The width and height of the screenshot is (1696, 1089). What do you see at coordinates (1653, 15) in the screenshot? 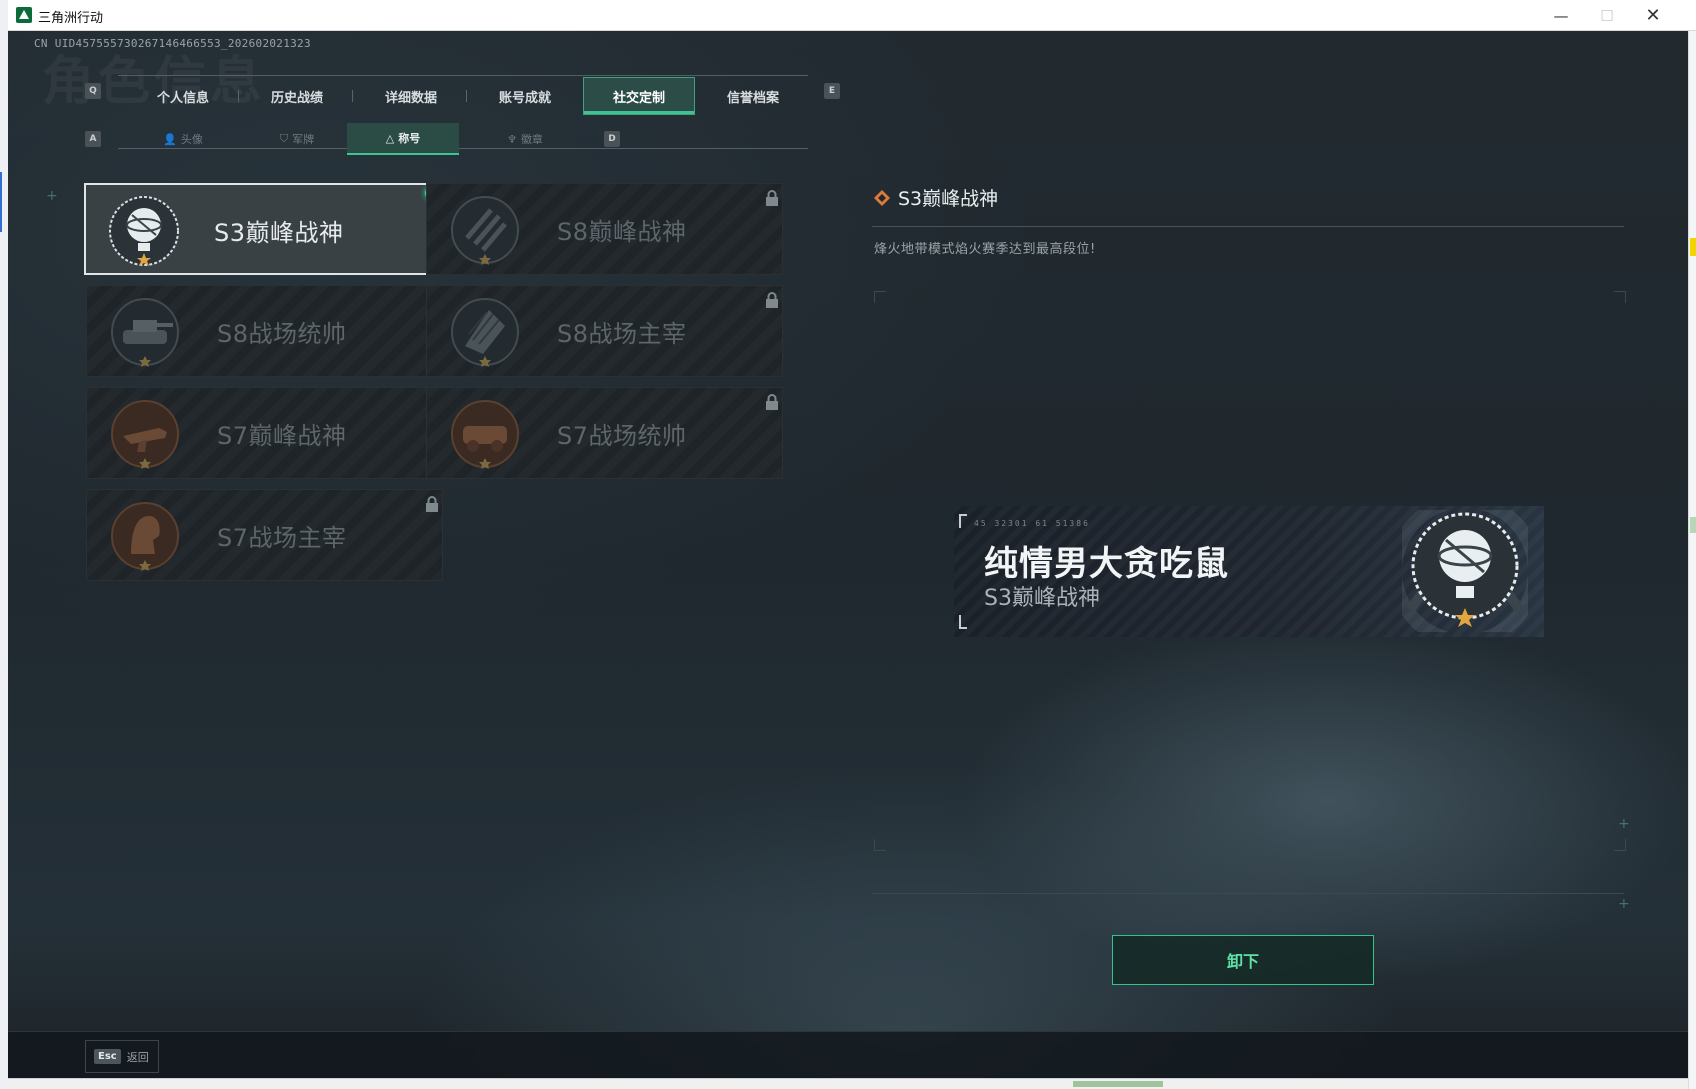
I see `close-button: ✕` at bounding box center [1653, 15].